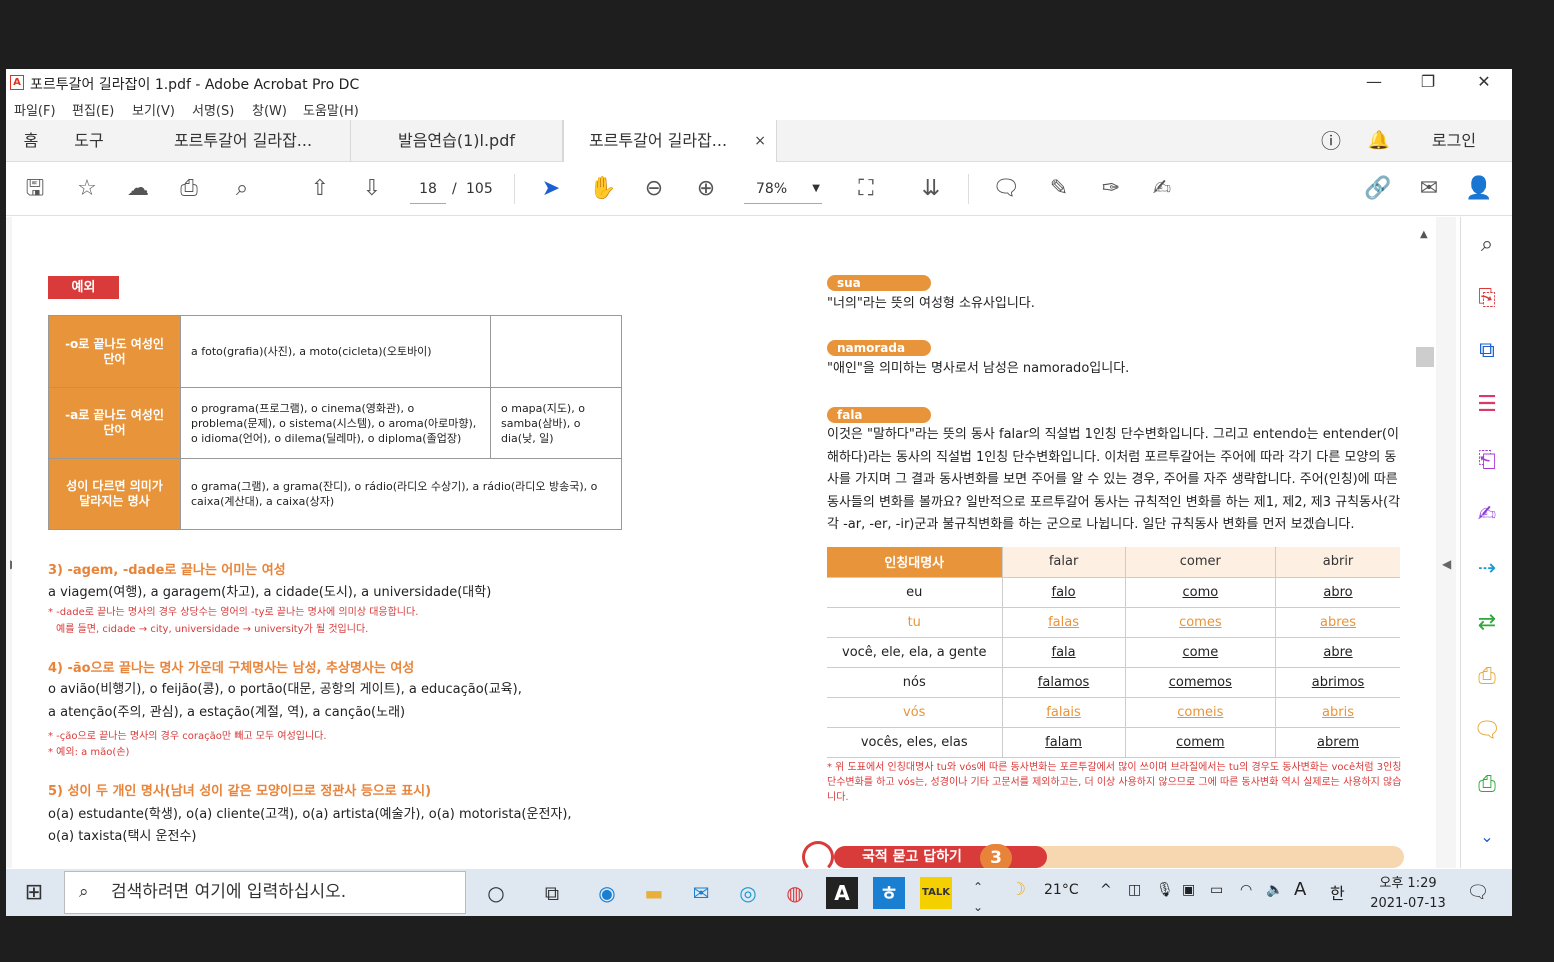 The height and width of the screenshot is (962, 1554). Describe the element at coordinates (1379, 141) in the screenshot. I see `bell-icon: 🔔` at that location.